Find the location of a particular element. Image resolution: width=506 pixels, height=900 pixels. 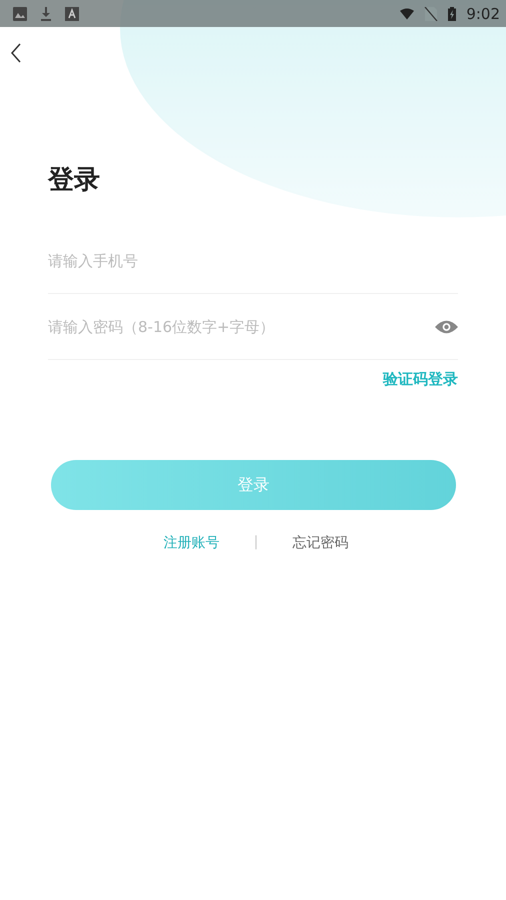

back-icon is located at coordinates (16, 53).